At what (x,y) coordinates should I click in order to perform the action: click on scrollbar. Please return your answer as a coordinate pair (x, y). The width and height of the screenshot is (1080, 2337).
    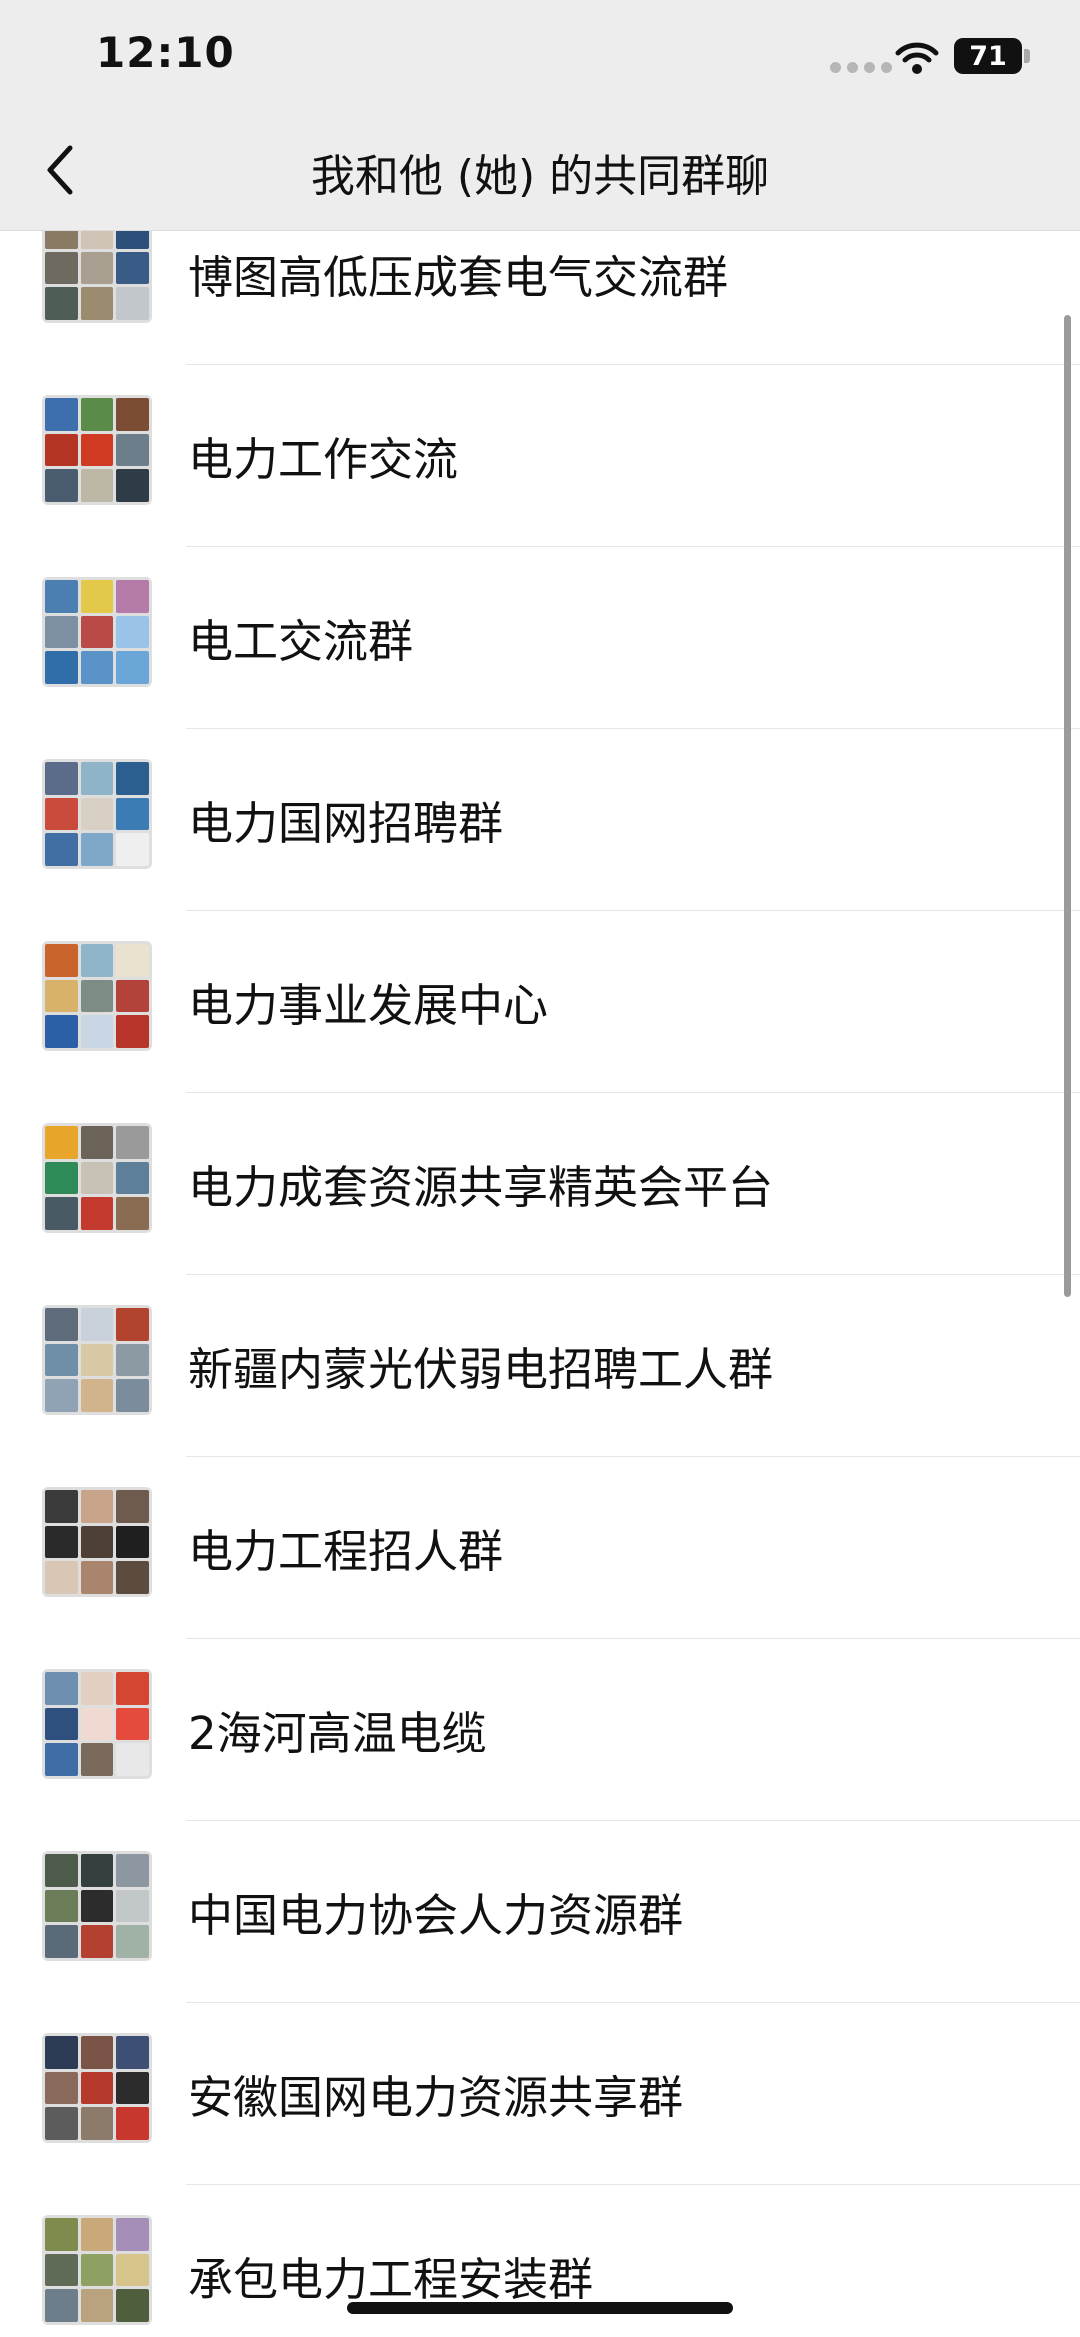
    Looking at the image, I should click on (1067, 806).